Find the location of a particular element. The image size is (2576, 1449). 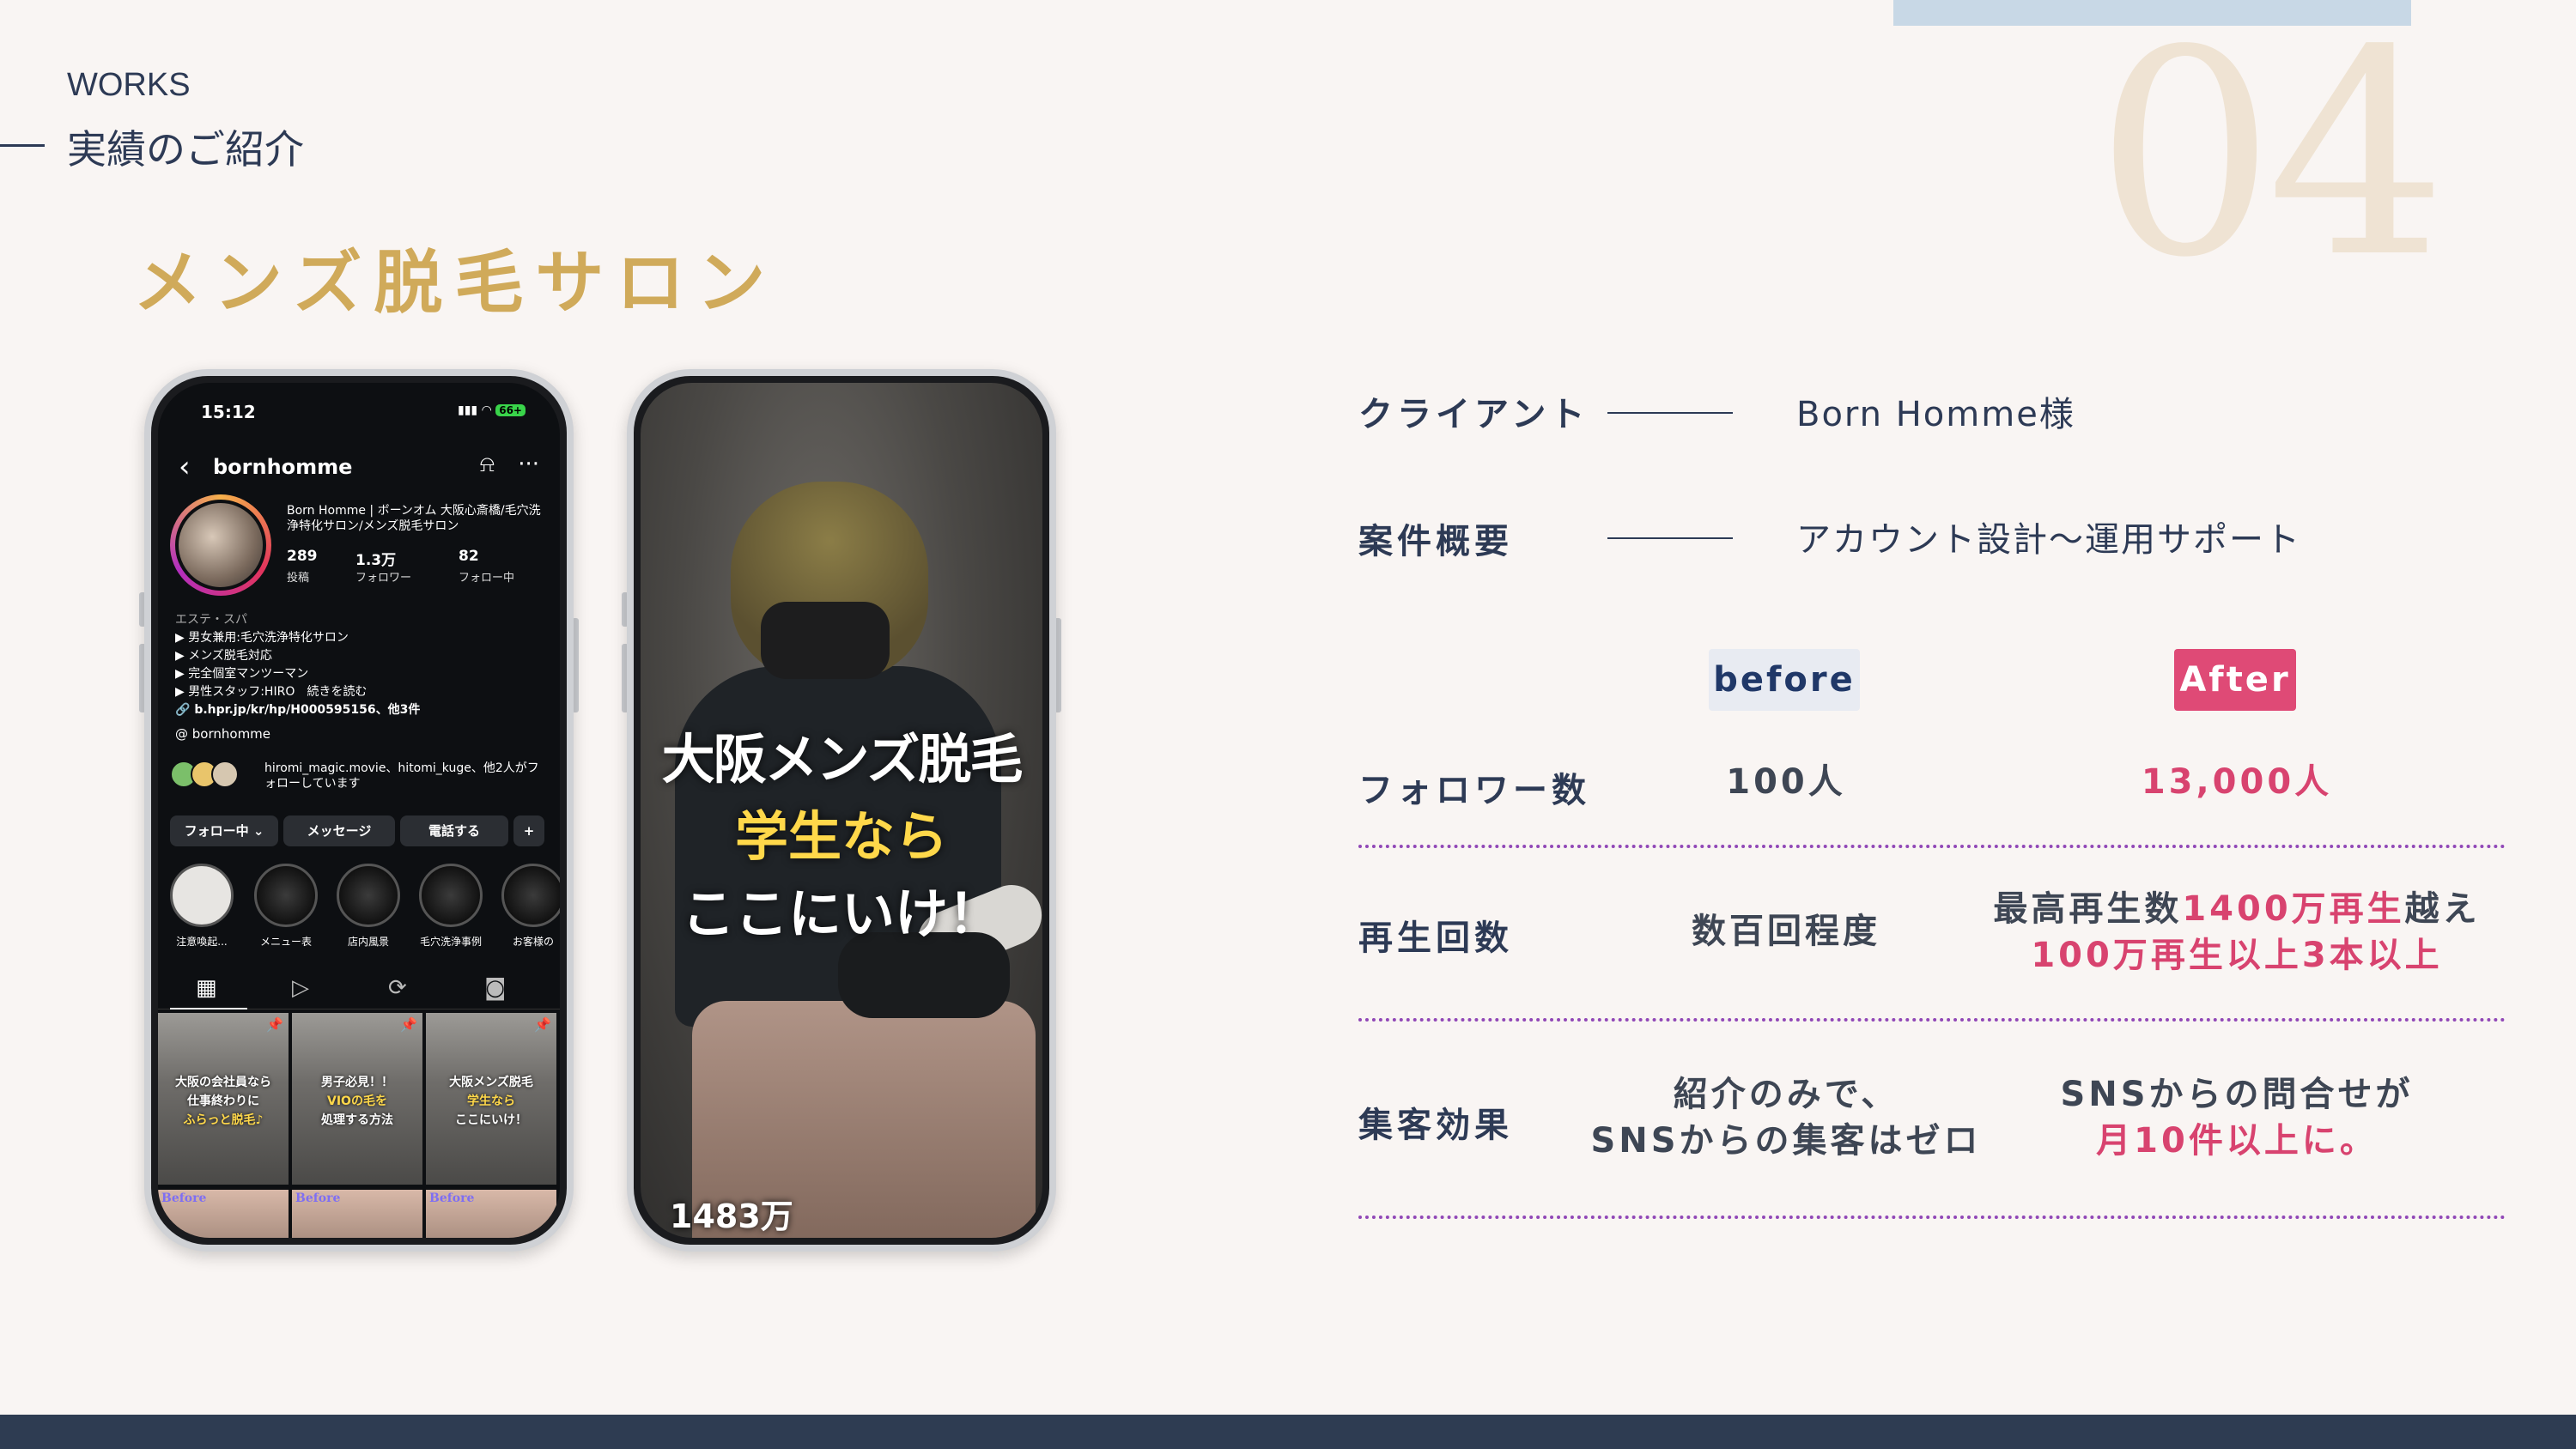

grid-caption-line: VIOの毛を is located at coordinates (357, 1101).